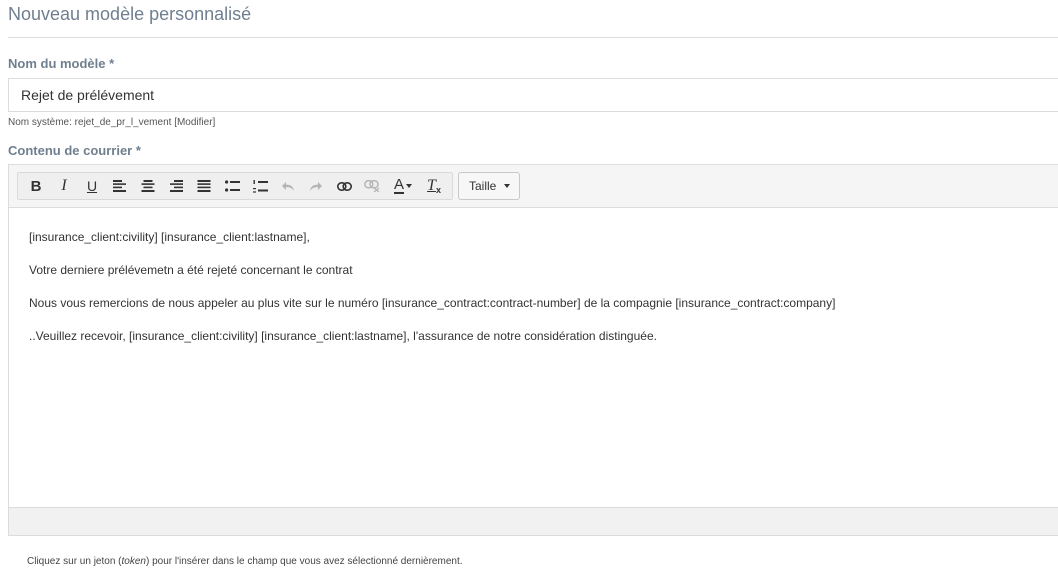  Describe the element at coordinates (483, 186) in the screenshot. I see `font-size-label: Taille` at that location.